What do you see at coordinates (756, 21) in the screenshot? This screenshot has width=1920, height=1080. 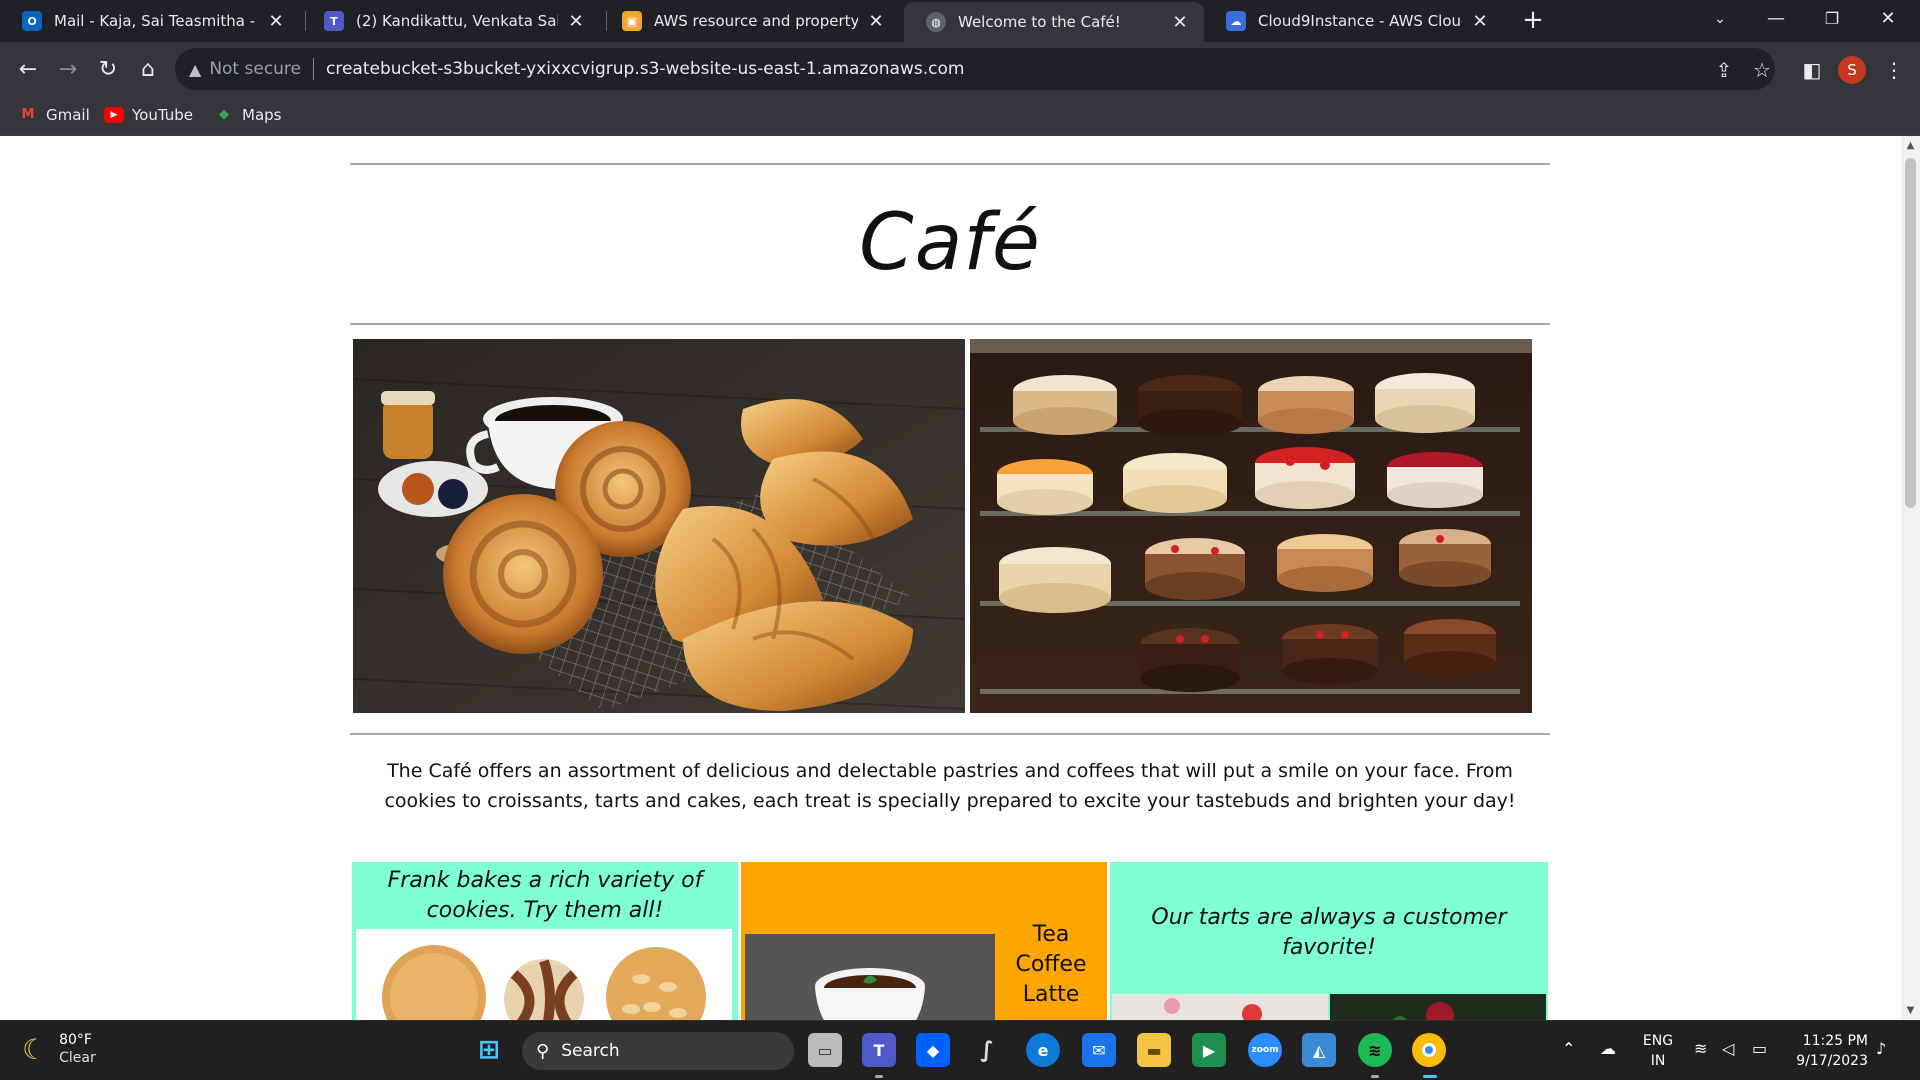 I see `tab-title: AWS resource and property type` at bounding box center [756, 21].